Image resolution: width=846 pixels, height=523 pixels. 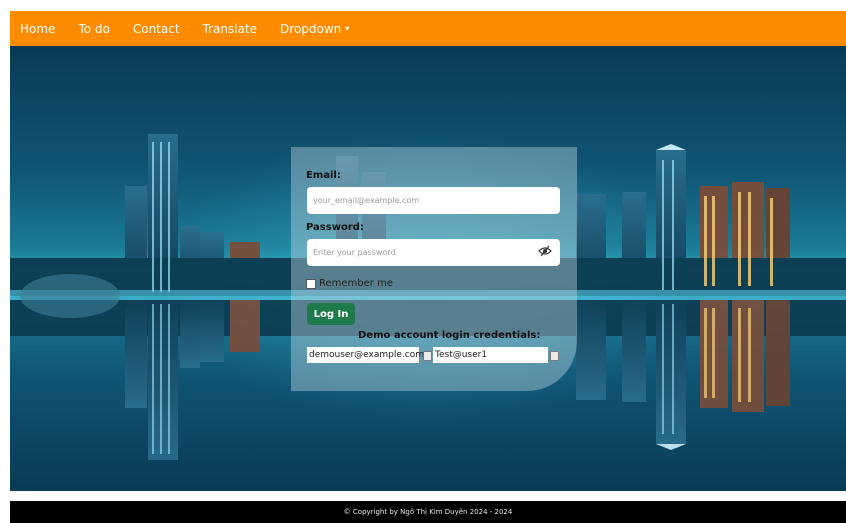 I want to click on chevron-down-icon: ▾, so click(x=347, y=28).